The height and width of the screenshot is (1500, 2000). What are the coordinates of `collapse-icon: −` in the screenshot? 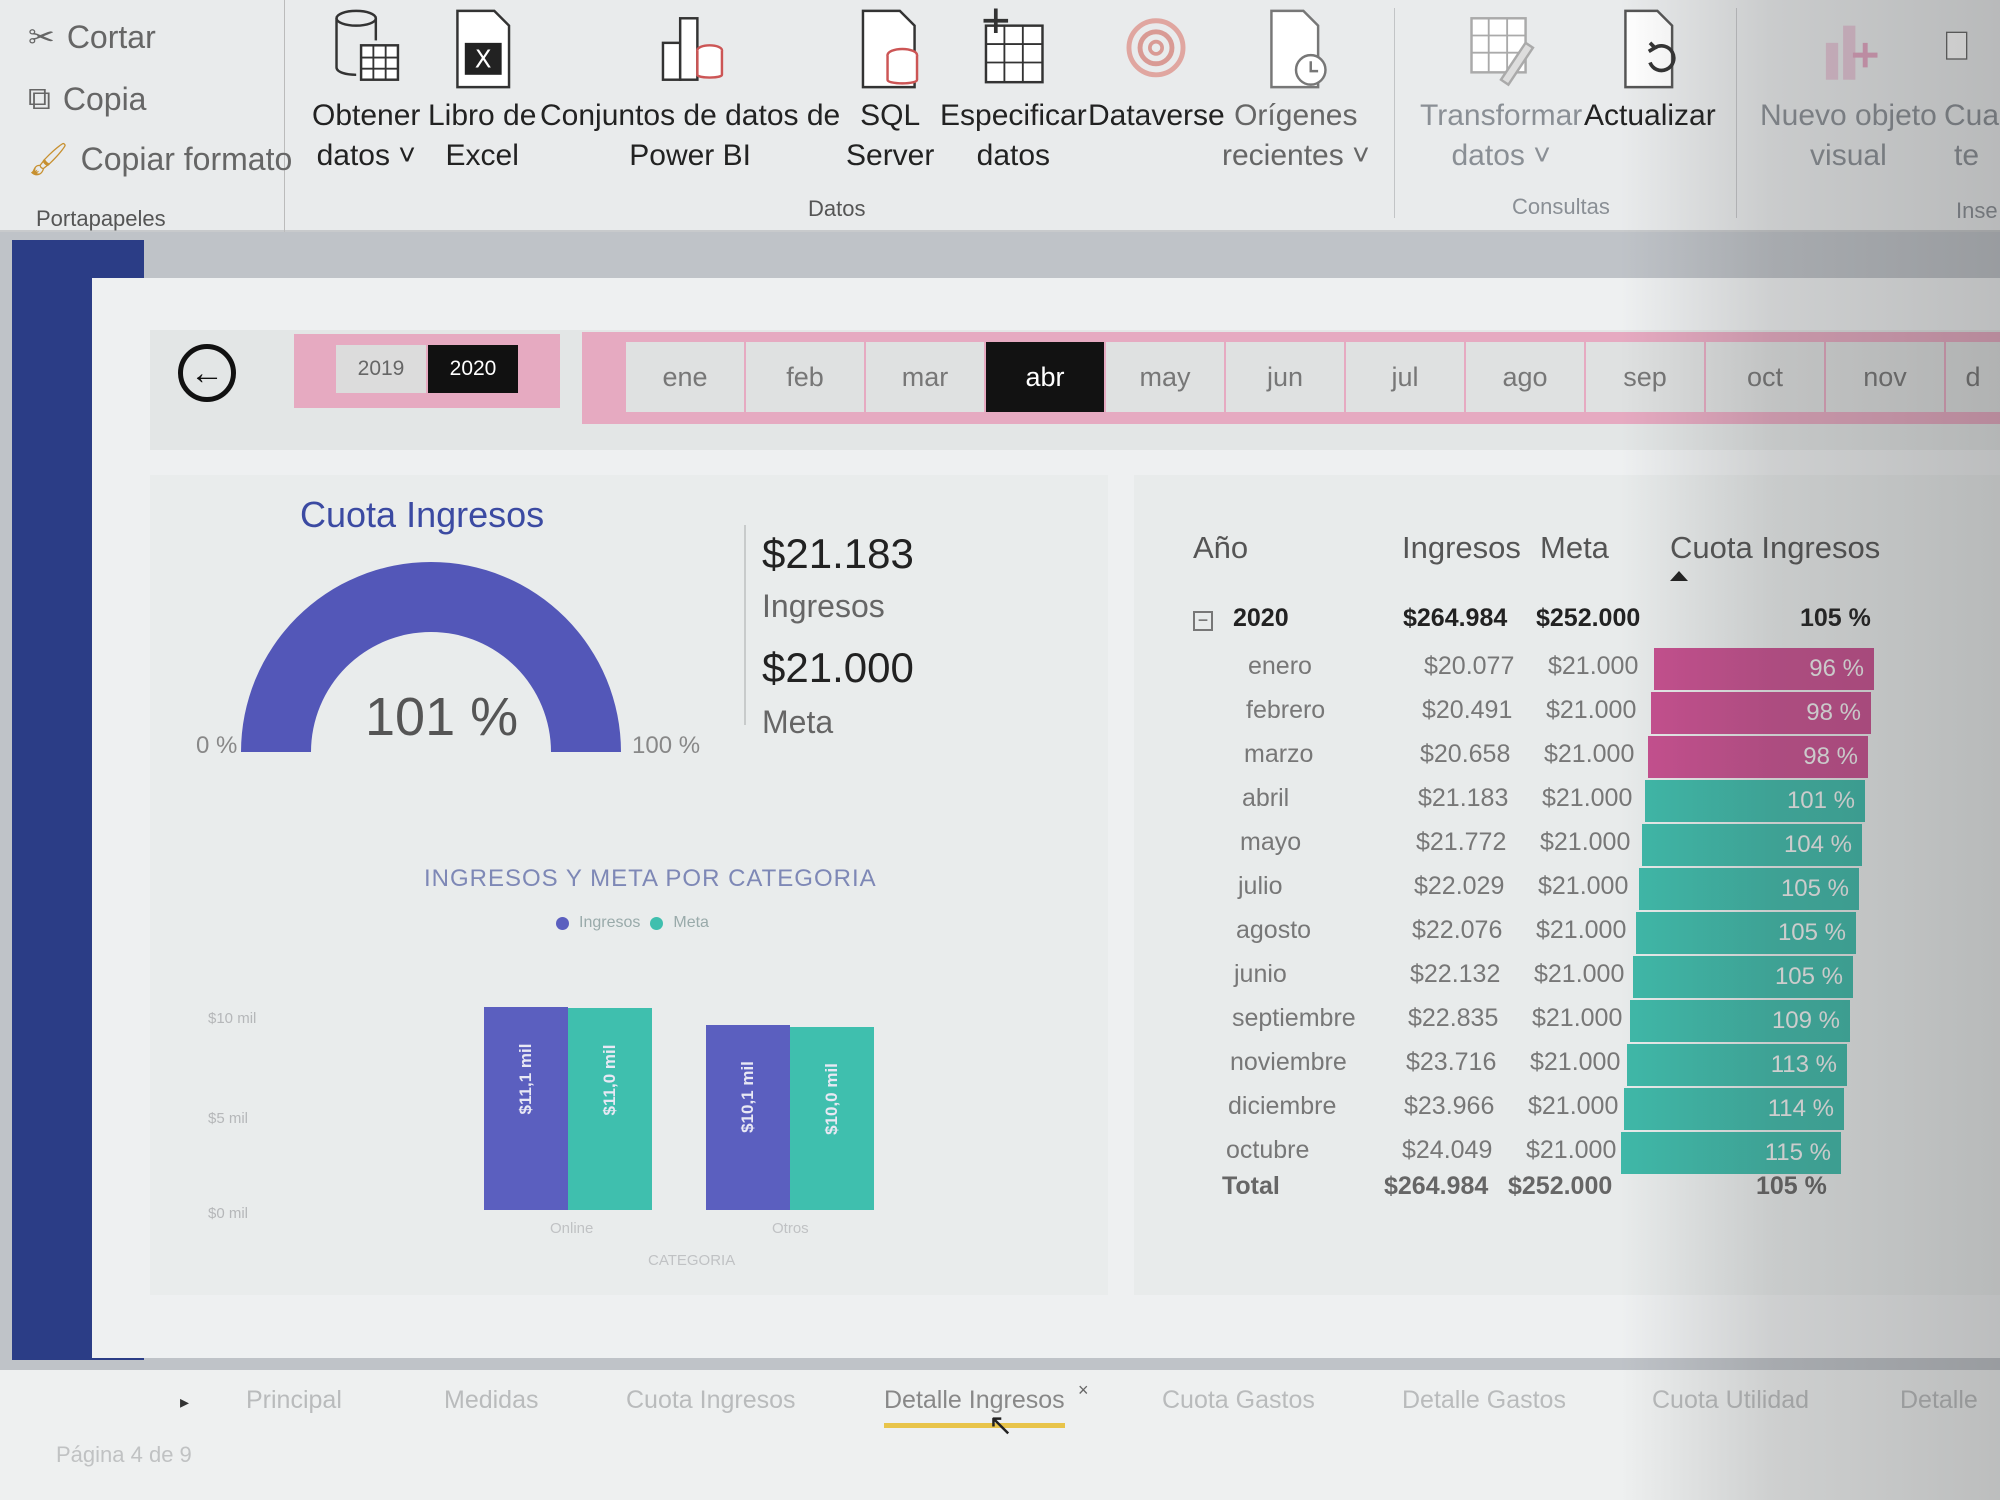 It's located at (1203, 621).